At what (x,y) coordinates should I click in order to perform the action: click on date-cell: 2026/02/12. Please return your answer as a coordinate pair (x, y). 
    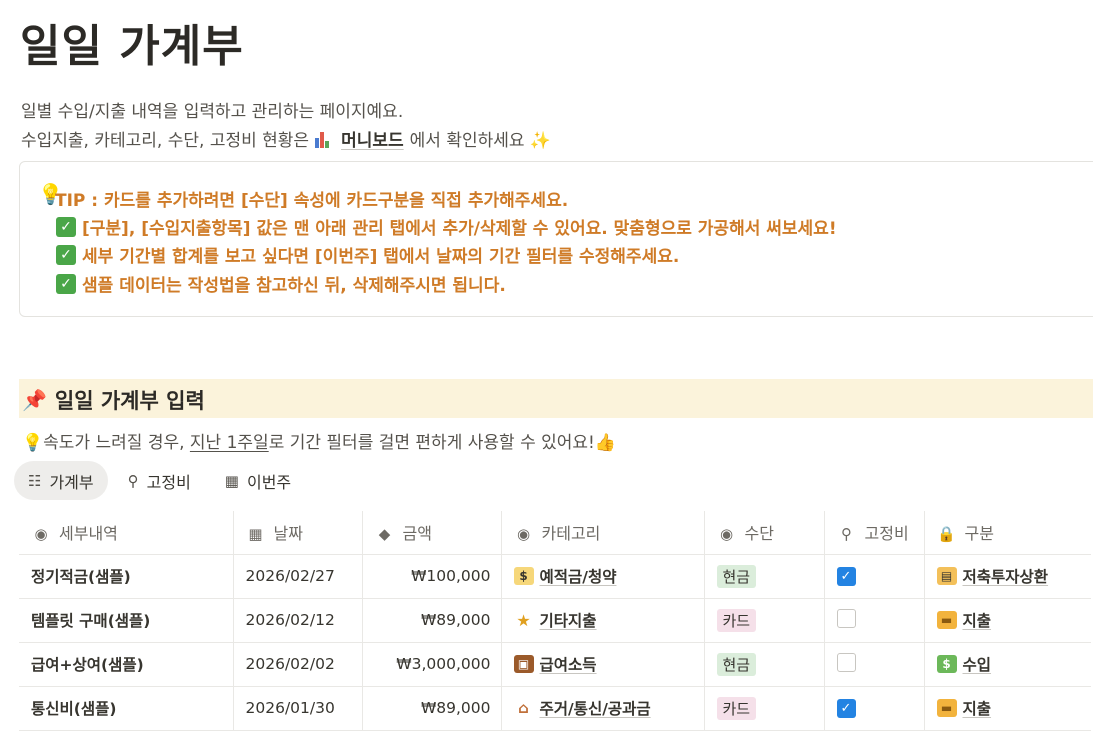
    Looking at the image, I should click on (297, 620).